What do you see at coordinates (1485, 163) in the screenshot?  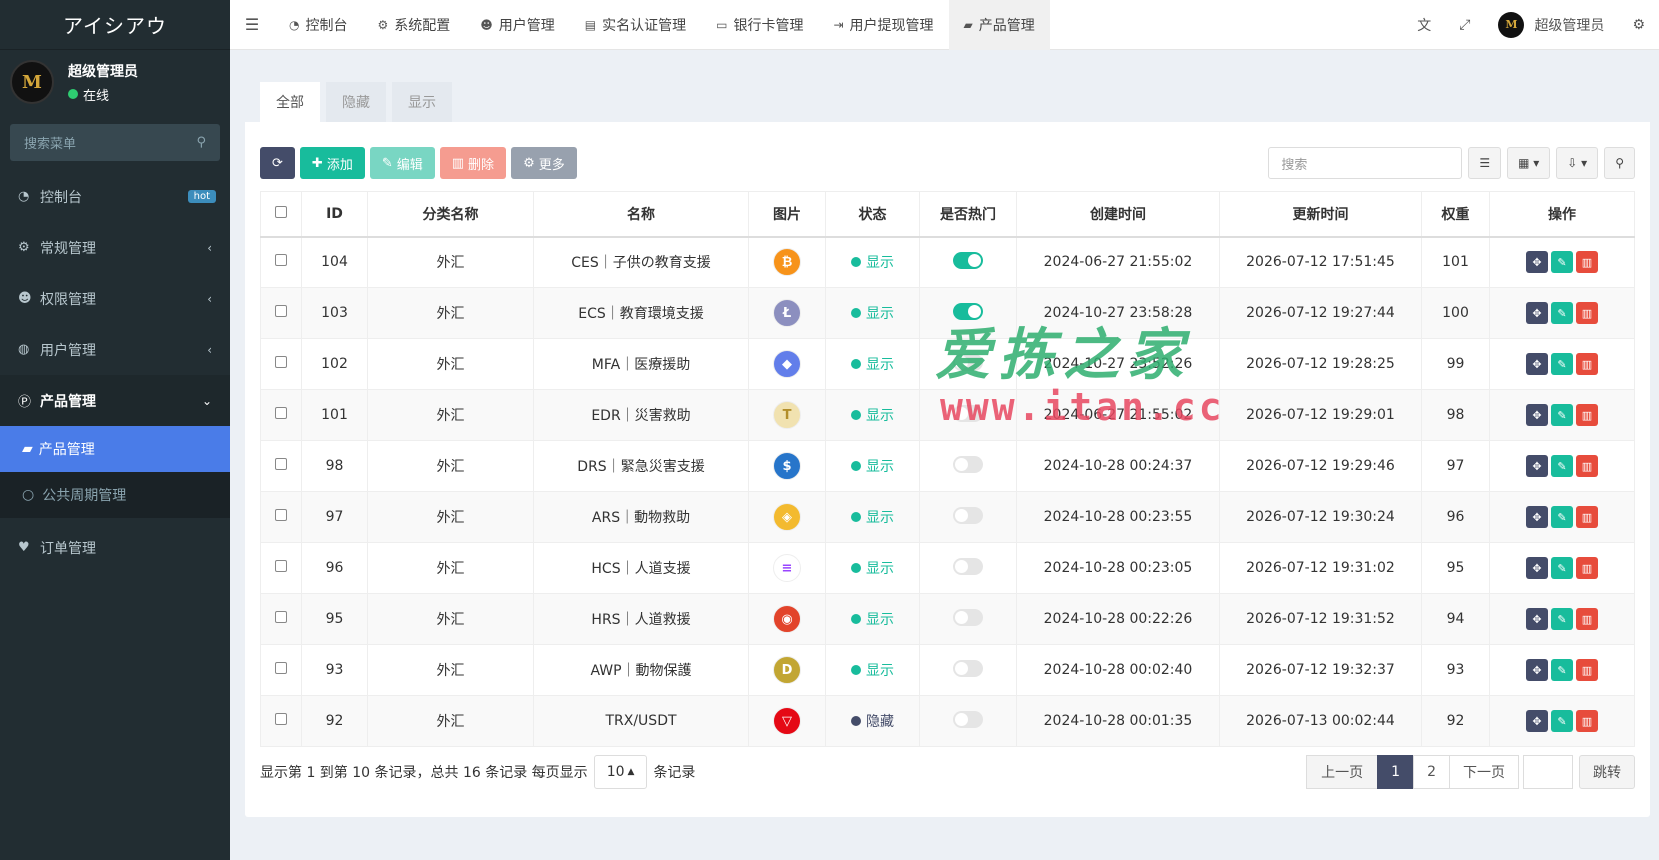 I see `toggle-view-button: ☰` at bounding box center [1485, 163].